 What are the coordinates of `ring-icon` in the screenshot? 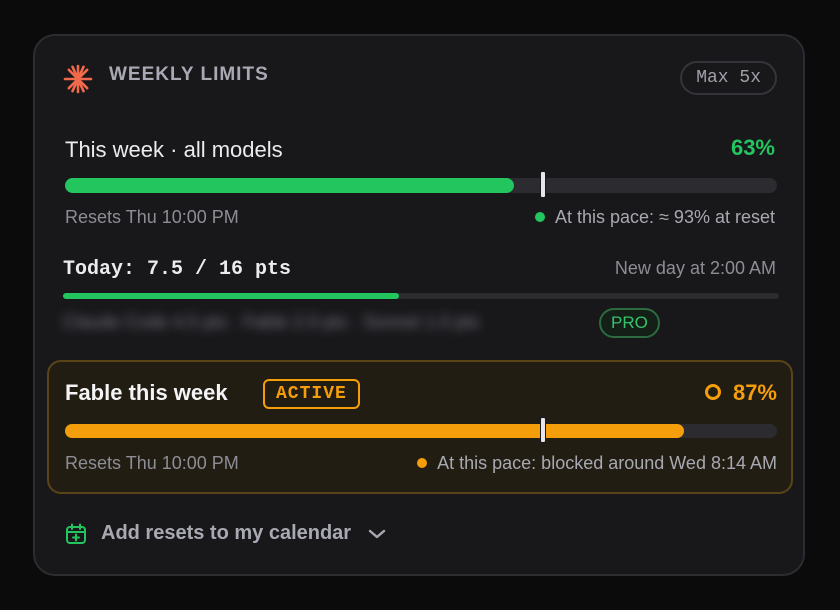 It's located at (712, 392).